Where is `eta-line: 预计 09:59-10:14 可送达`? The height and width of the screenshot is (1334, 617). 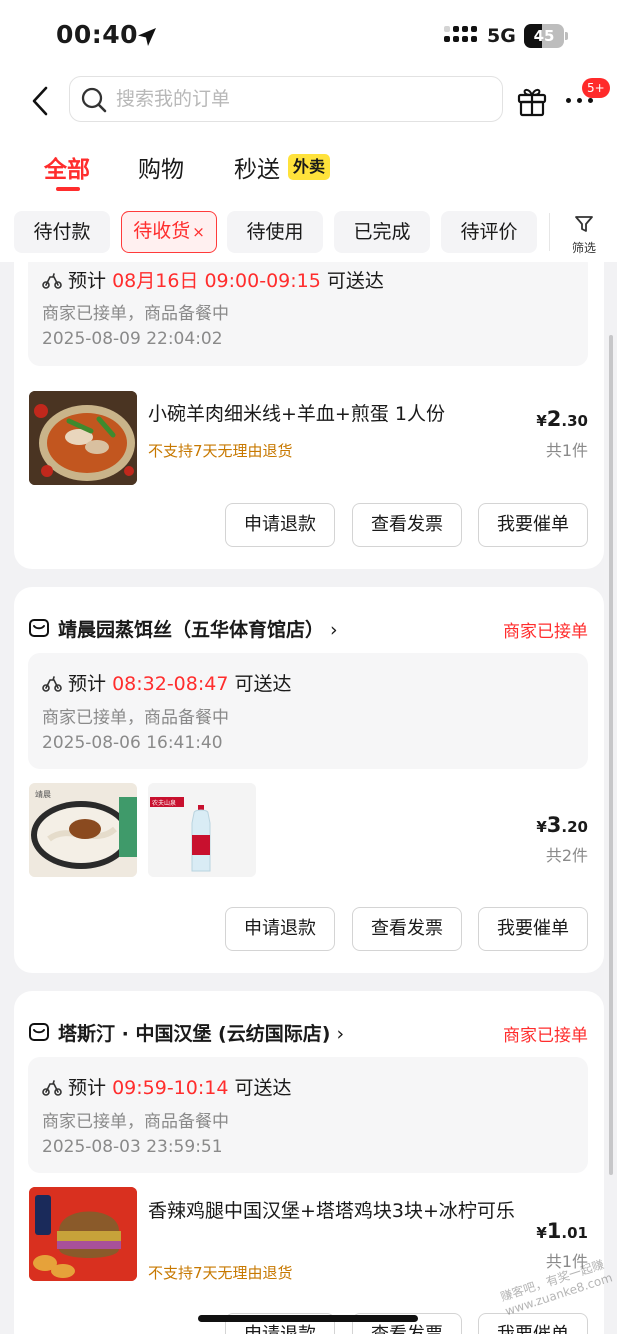
eta-line: 预计 09:59-10:14 可送达 is located at coordinates (167, 1086).